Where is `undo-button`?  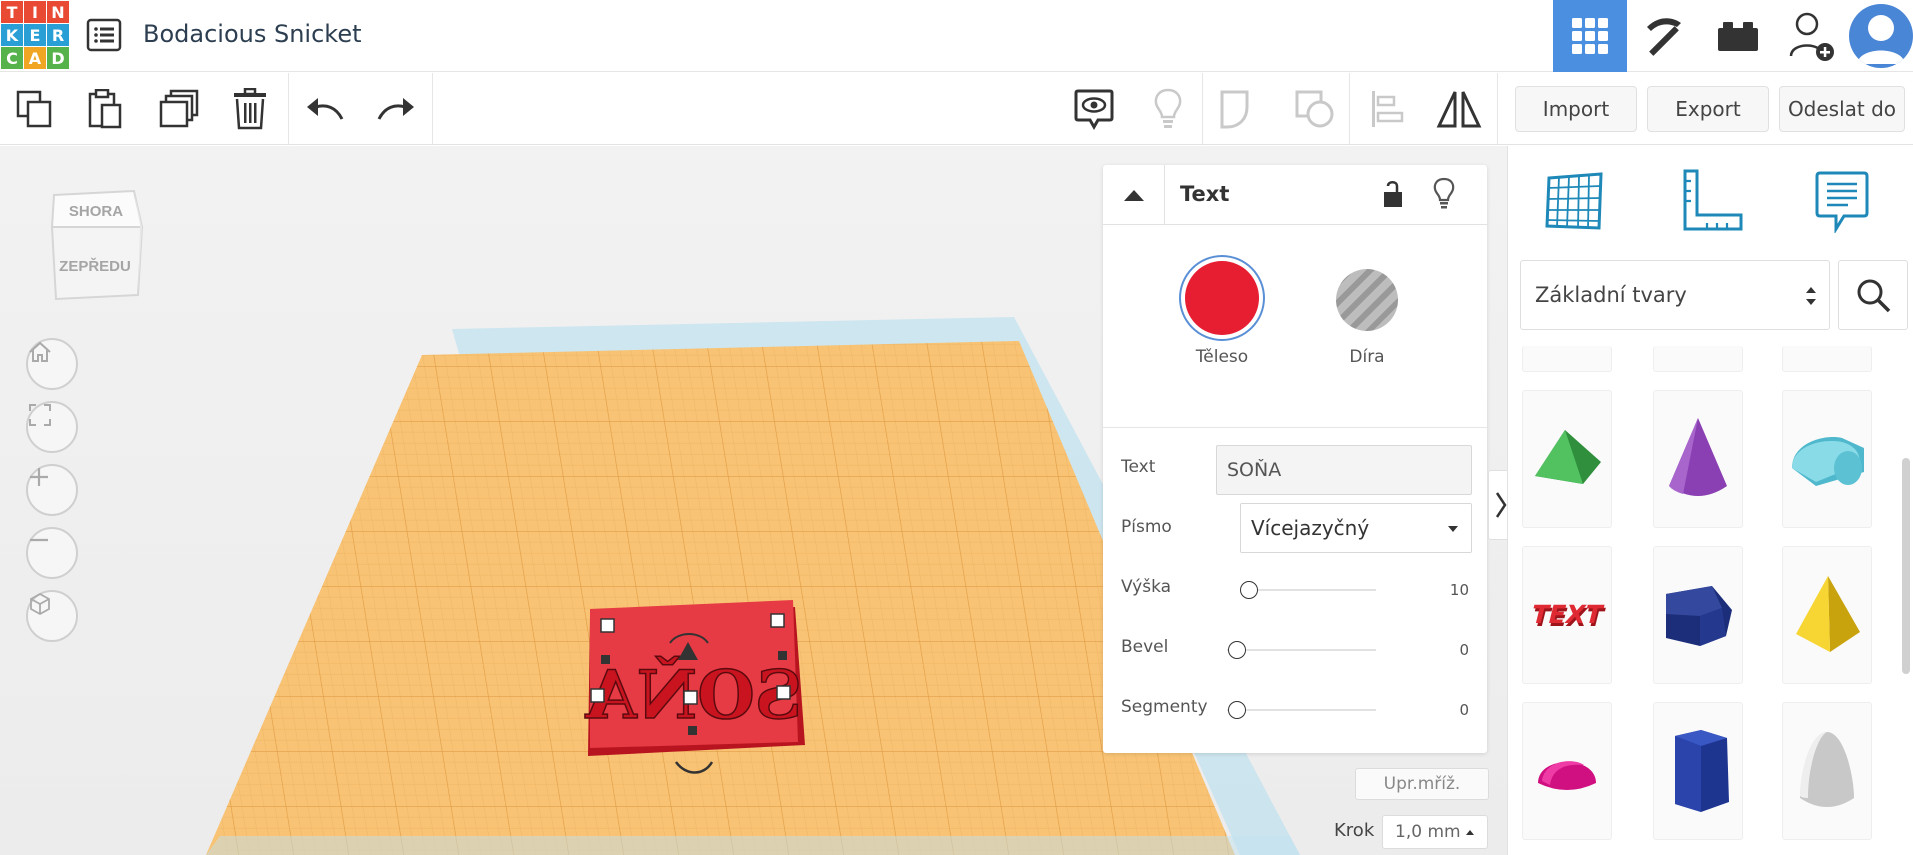
undo-button is located at coordinates (325, 109).